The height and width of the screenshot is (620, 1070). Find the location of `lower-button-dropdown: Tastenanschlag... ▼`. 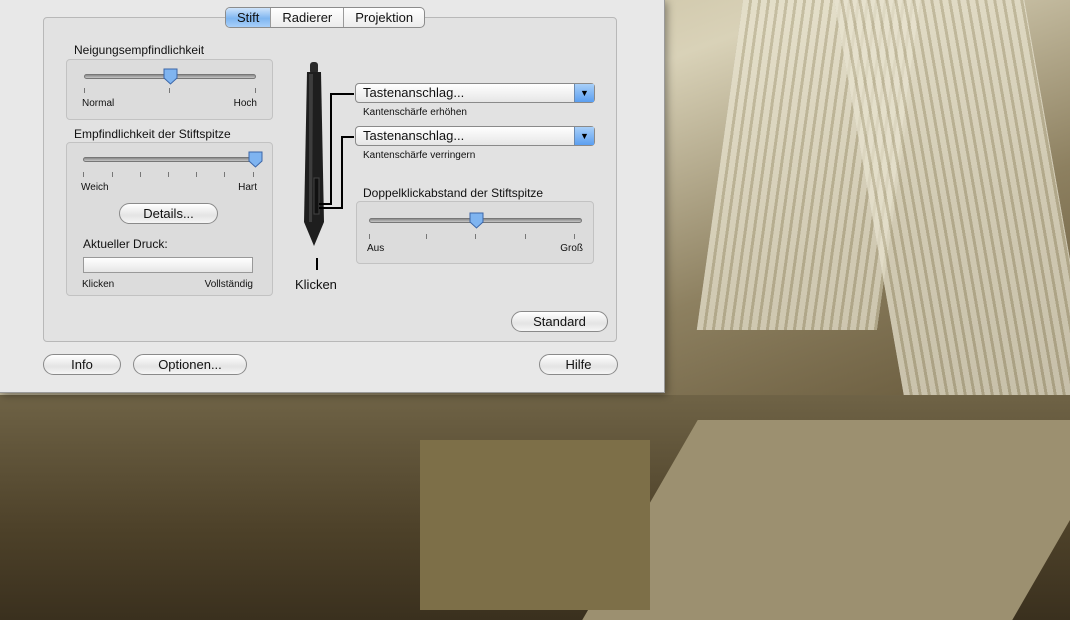

lower-button-dropdown: Tastenanschlag... ▼ is located at coordinates (475, 136).